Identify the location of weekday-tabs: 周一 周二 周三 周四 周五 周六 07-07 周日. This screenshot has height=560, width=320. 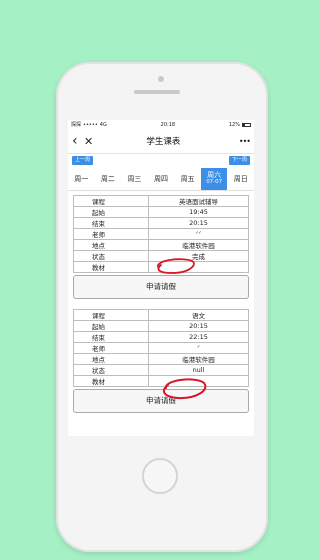
(161, 179).